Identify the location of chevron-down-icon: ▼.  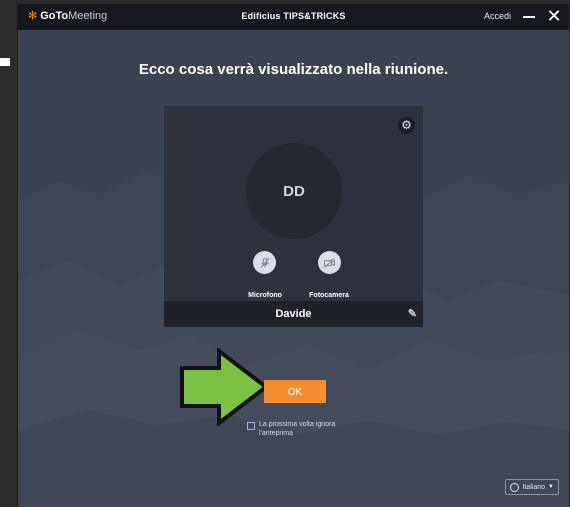
(551, 487).